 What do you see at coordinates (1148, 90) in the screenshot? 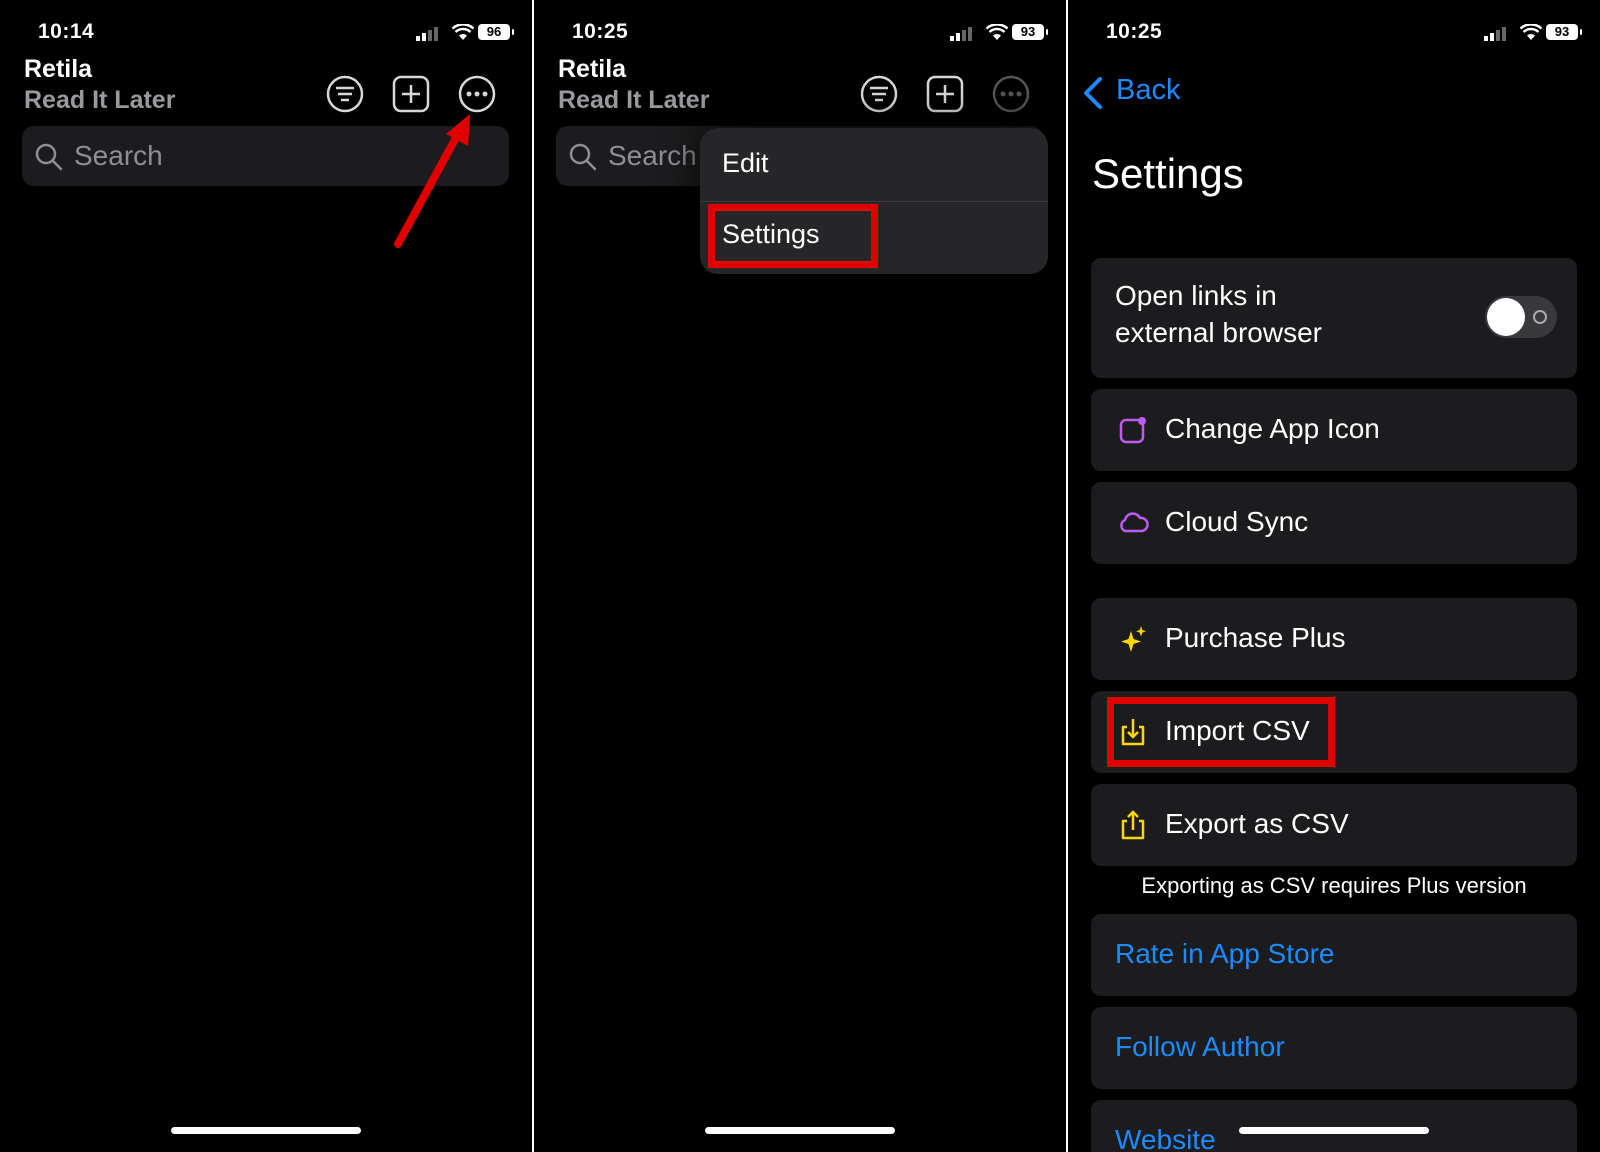
I see `back-label: Back` at bounding box center [1148, 90].